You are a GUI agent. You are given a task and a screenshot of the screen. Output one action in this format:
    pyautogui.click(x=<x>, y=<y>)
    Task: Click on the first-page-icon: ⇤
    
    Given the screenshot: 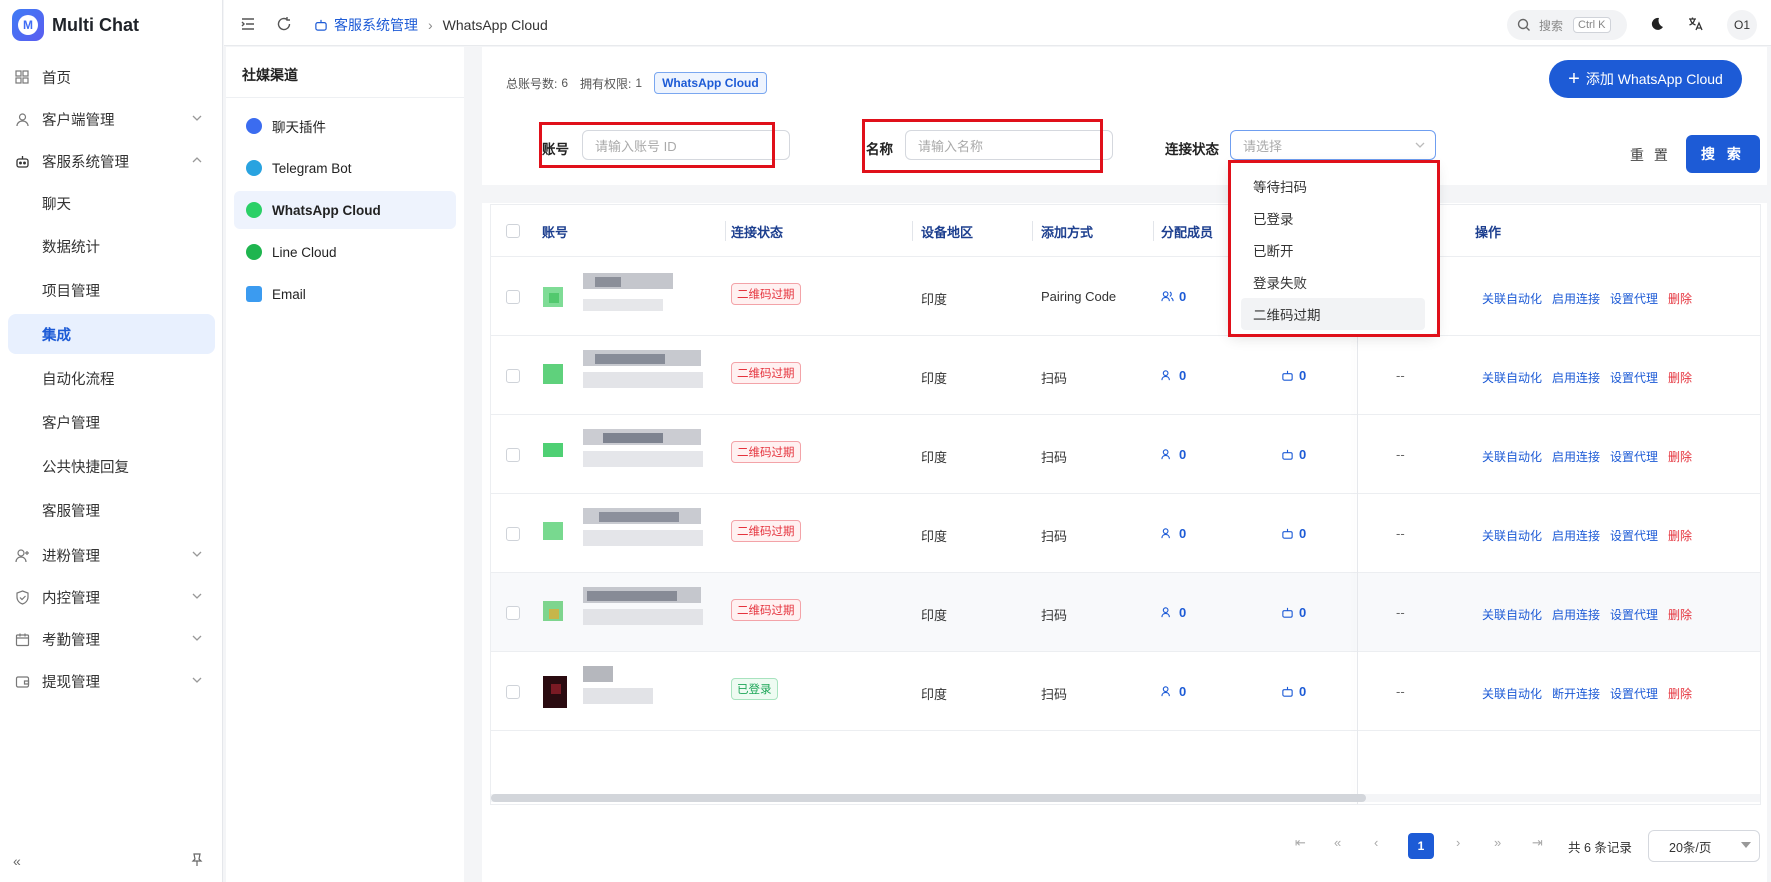 What is the action you would take?
    pyautogui.click(x=1300, y=843)
    